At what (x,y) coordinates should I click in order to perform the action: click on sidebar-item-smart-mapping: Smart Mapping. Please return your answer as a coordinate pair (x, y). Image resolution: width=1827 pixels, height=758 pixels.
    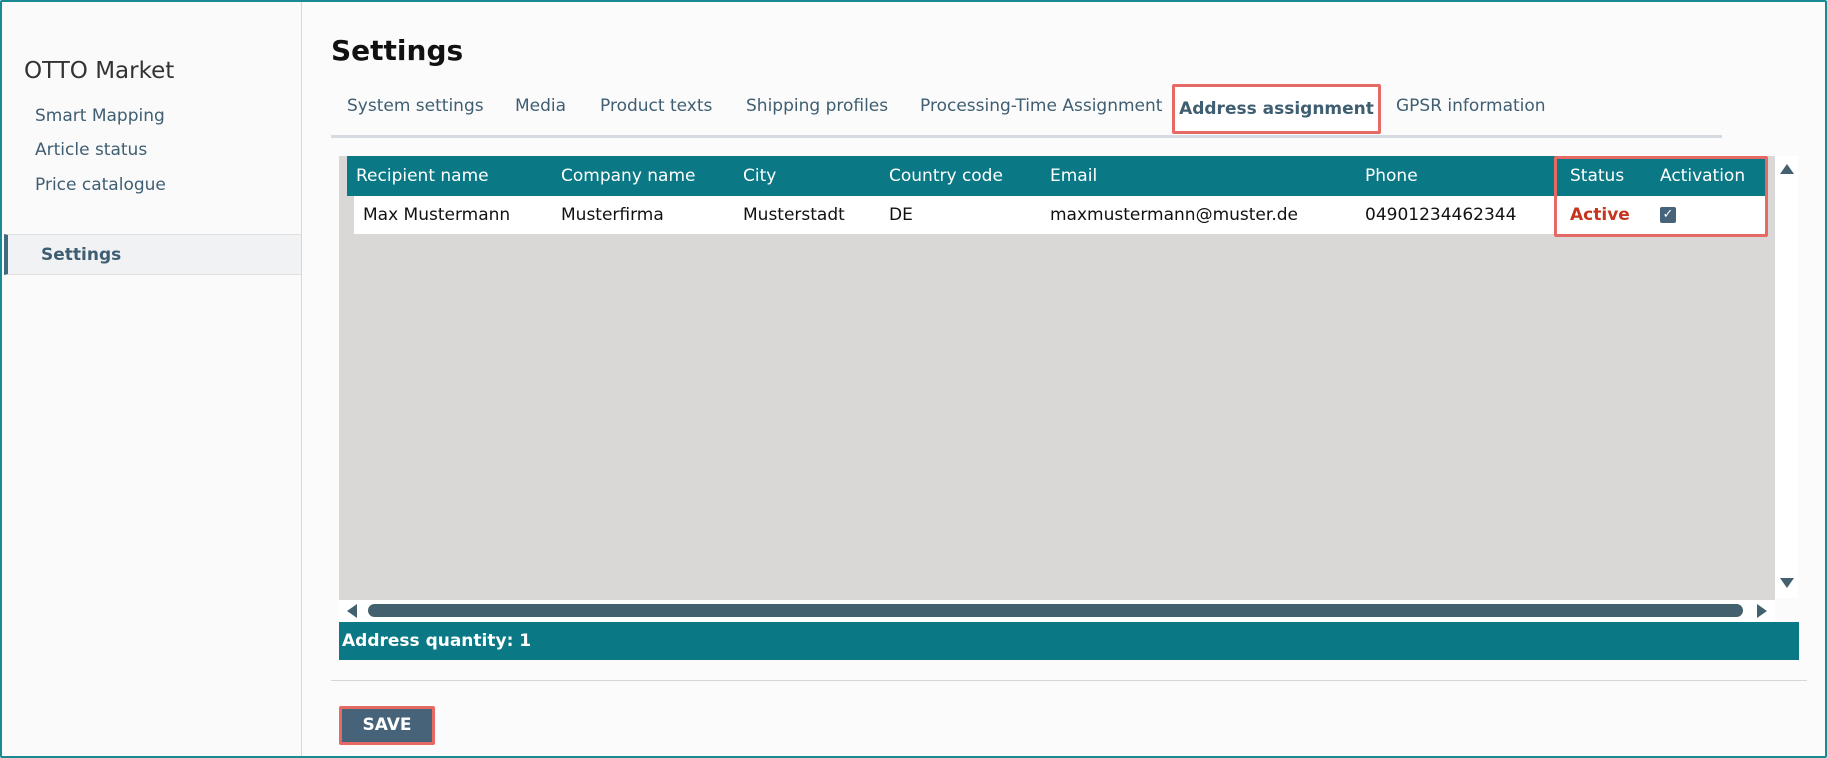
    Looking at the image, I should click on (100, 116).